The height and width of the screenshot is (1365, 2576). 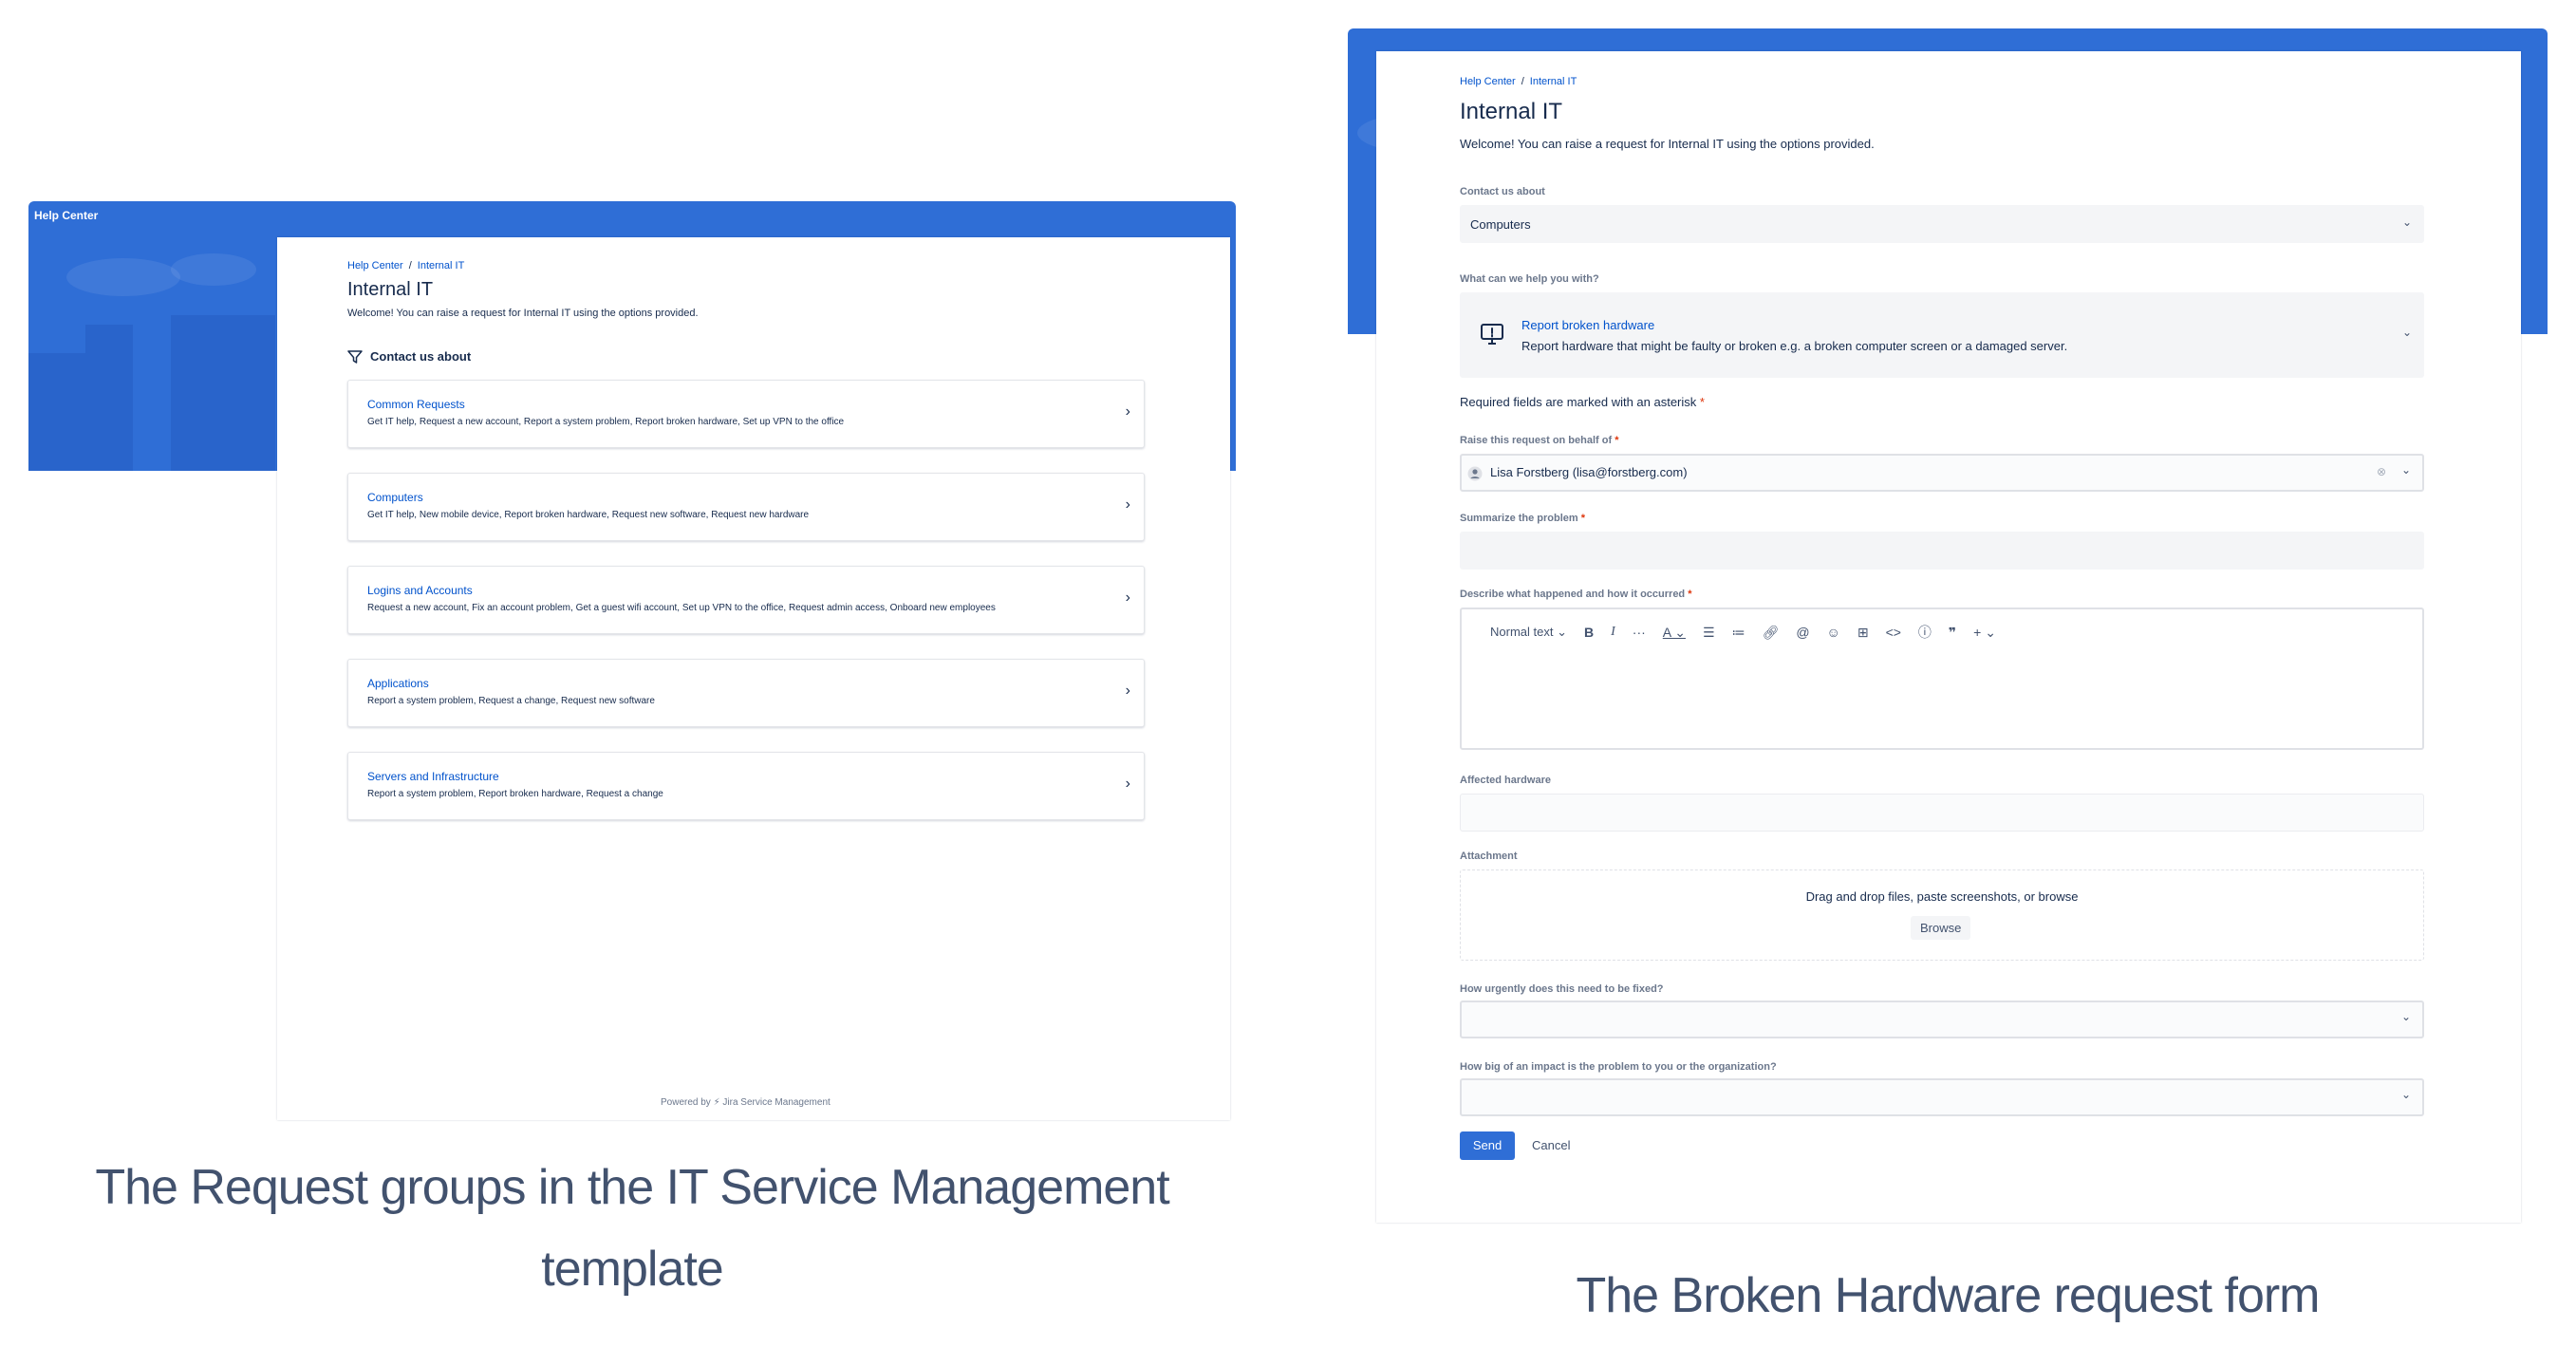 I want to click on right-caption: The Broken Hardware request form, so click(x=1948, y=1295).